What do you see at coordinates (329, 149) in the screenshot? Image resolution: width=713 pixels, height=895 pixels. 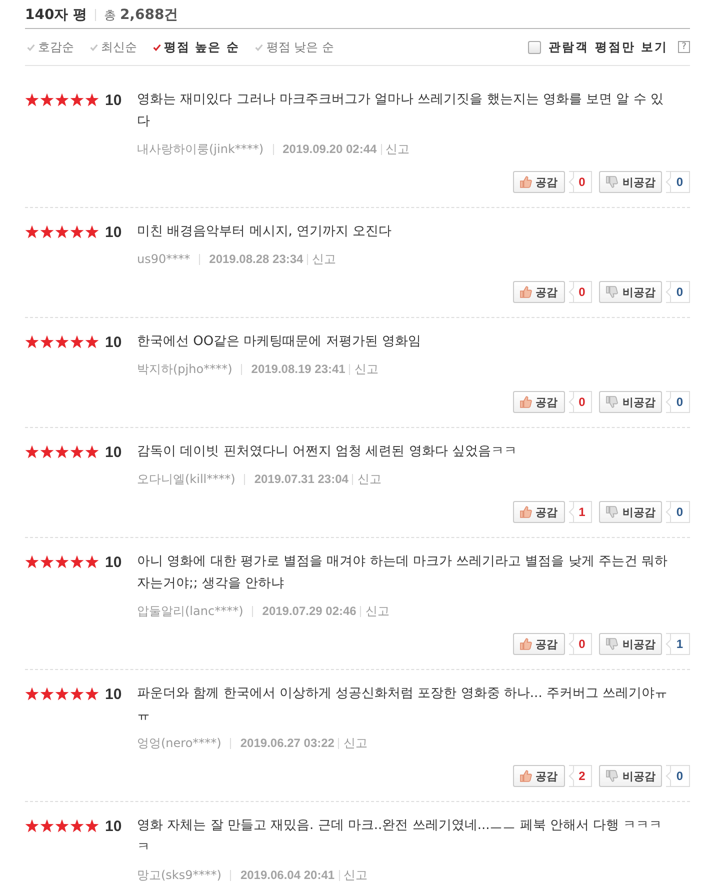 I see `review-date: 2019.09.20 02:44` at bounding box center [329, 149].